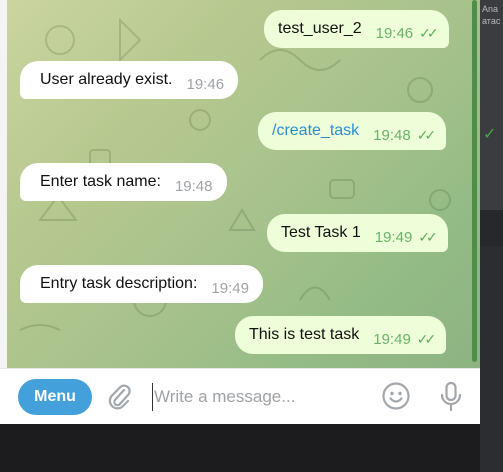 This screenshot has width=503, height=472. Describe the element at coordinates (490, 9) in the screenshot. I see `background-text: Ana` at that location.